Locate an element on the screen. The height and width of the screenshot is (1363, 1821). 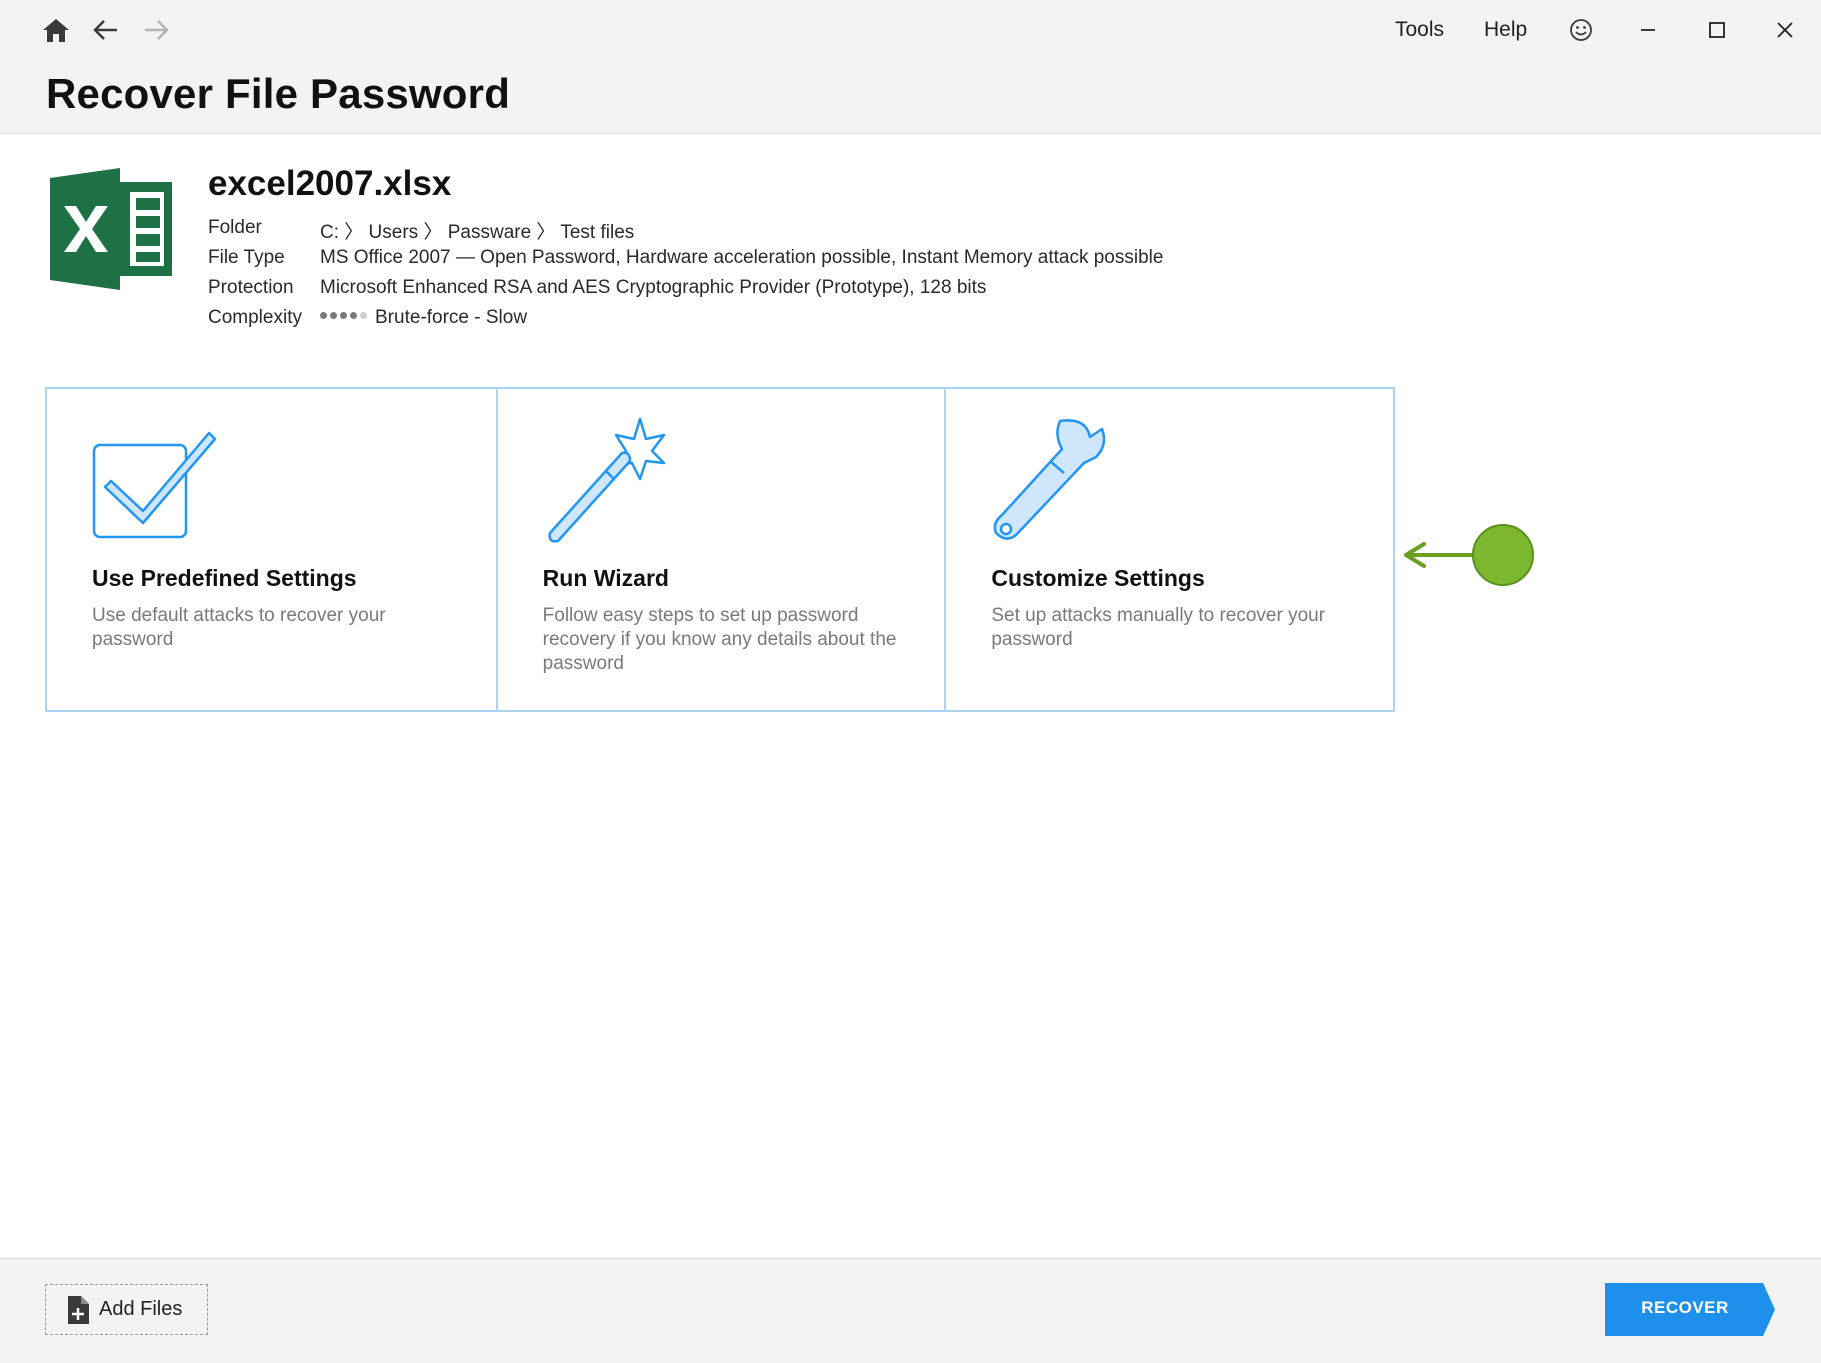
card-title: Use Predefined Settings is located at coordinates (224, 578).